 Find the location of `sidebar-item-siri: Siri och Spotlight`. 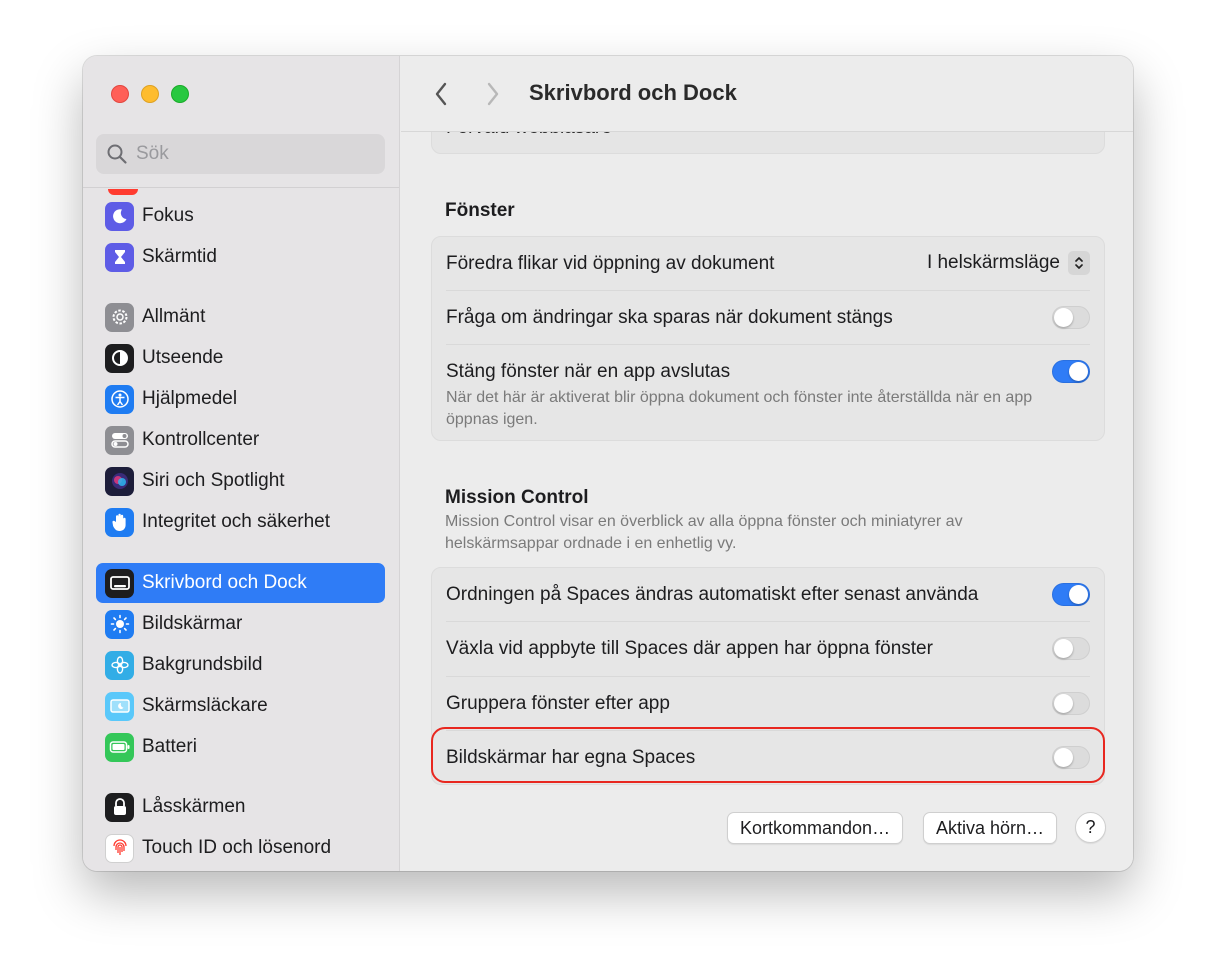

sidebar-item-siri: Siri och Spotlight is located at coordinates (240, 481).